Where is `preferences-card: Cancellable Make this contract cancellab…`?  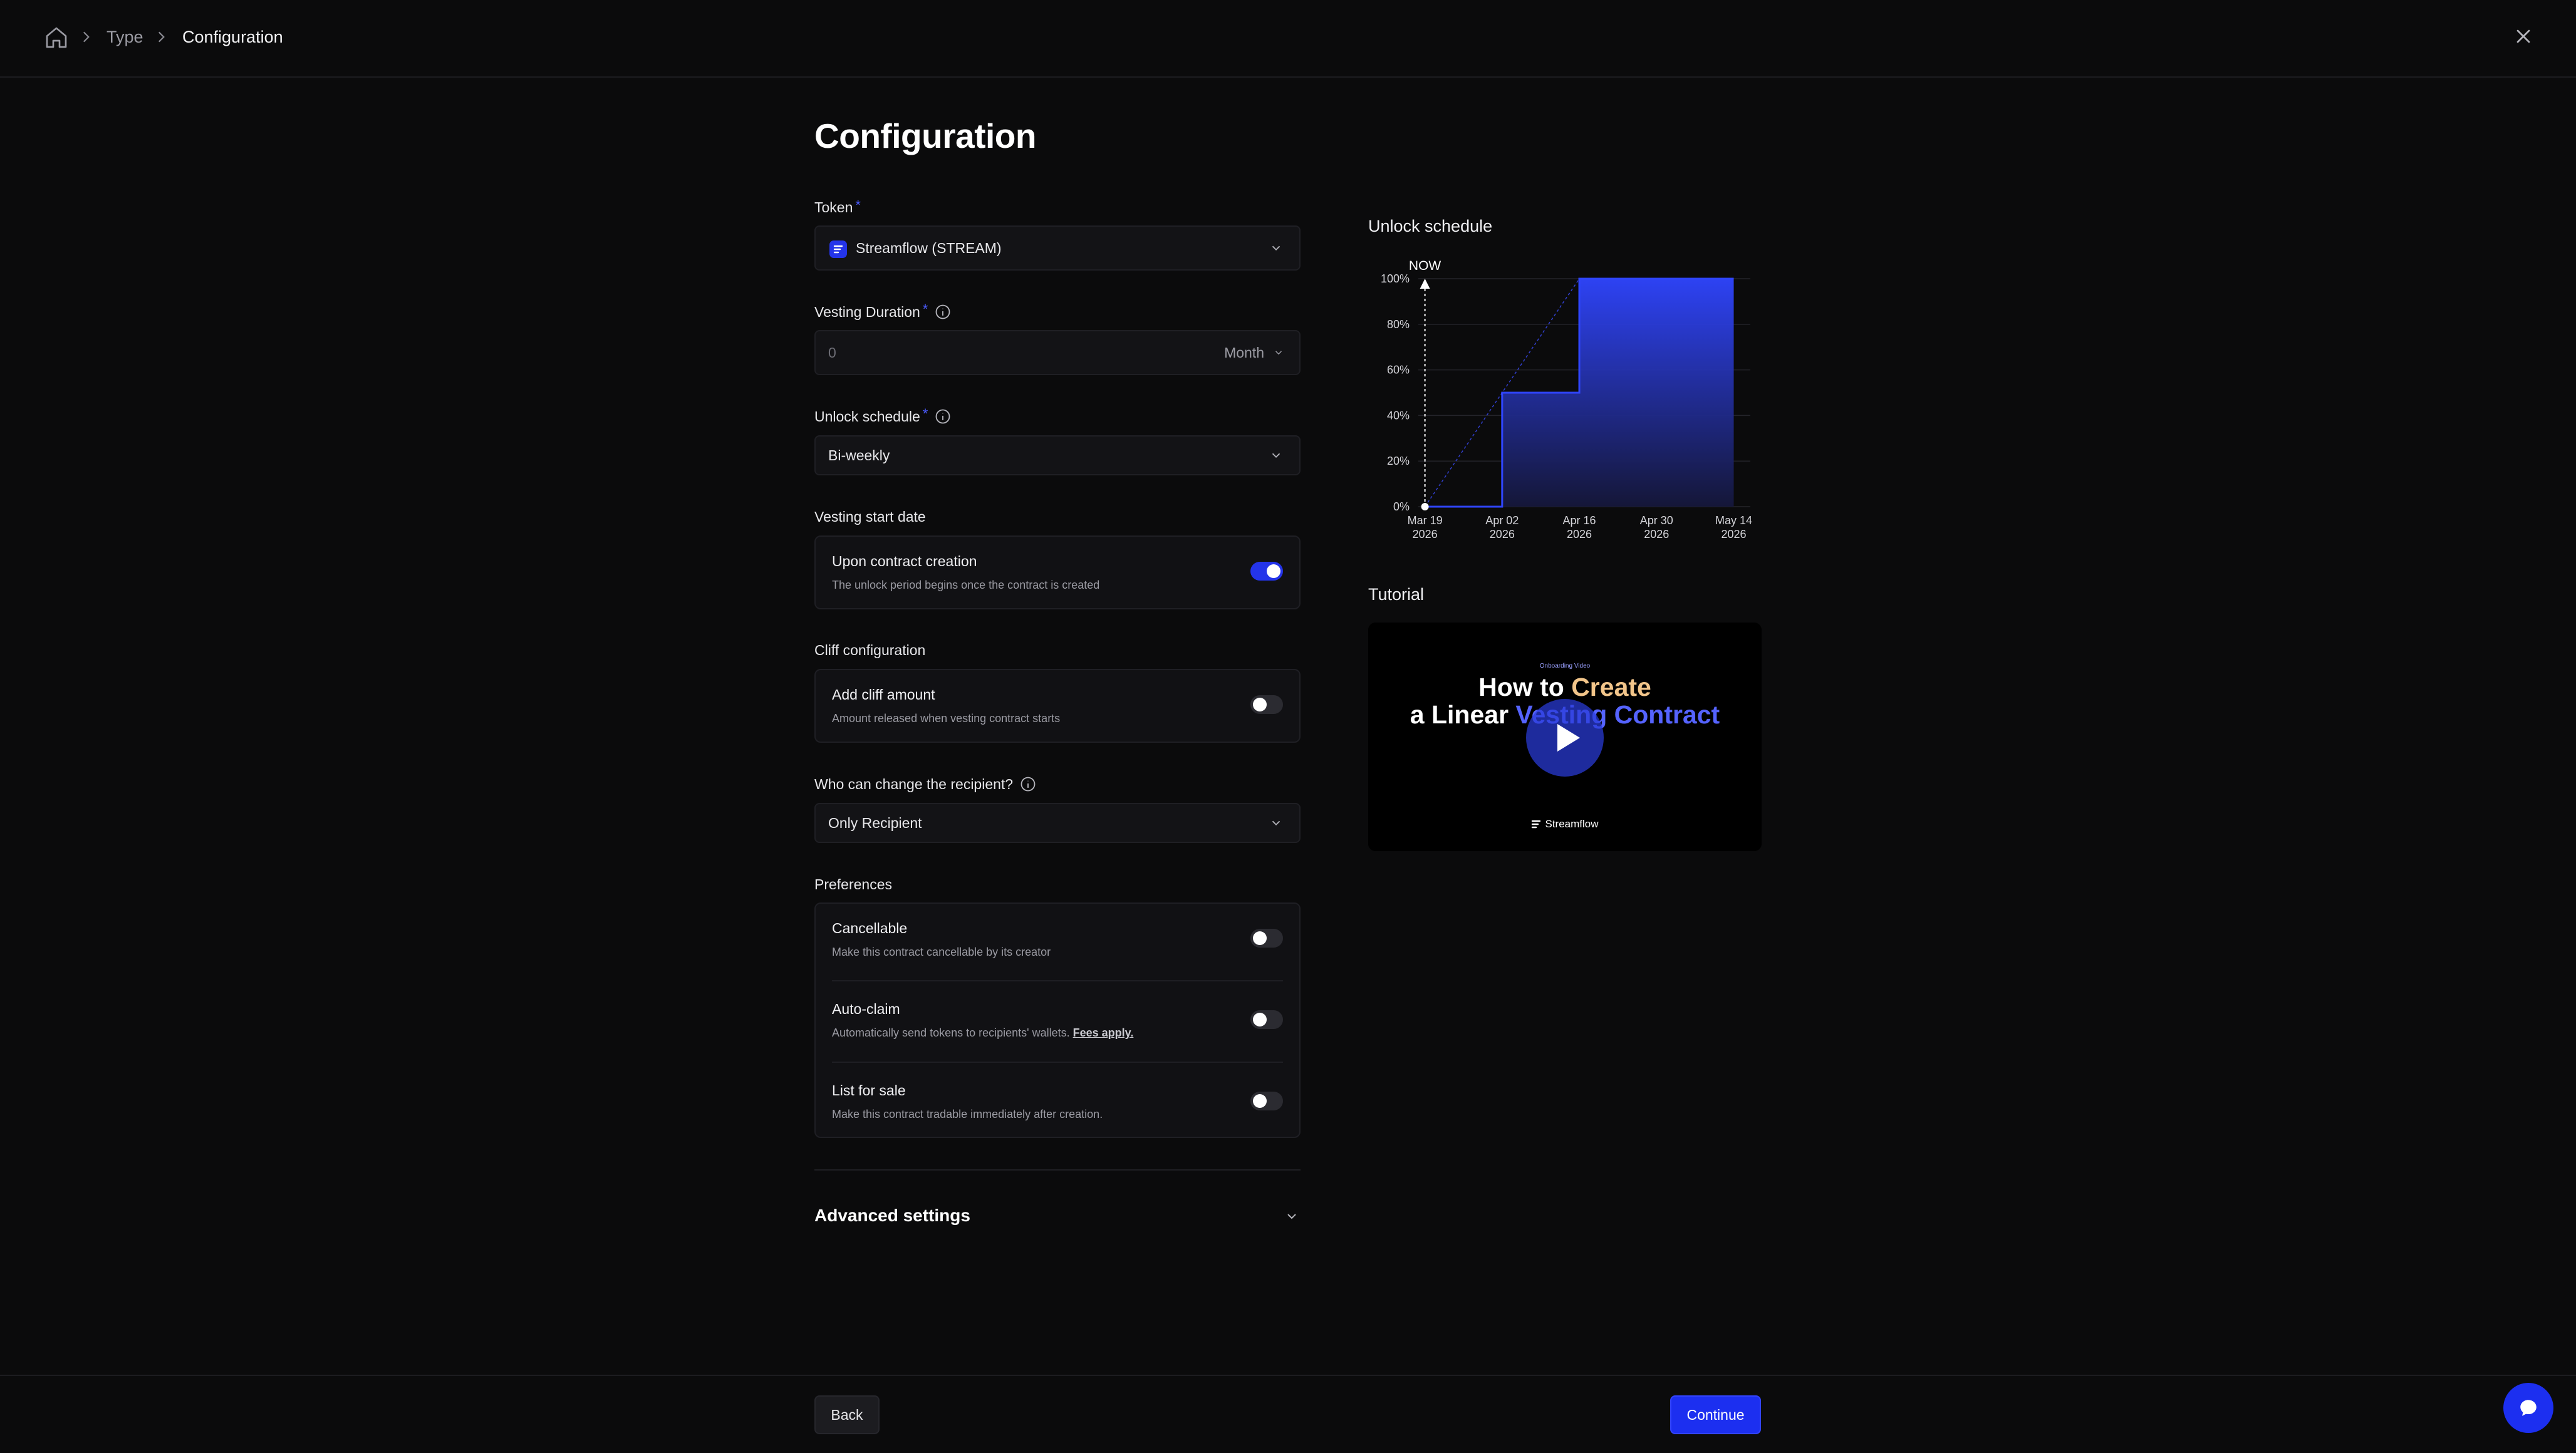
preferences-card: Cancellable Make this contract cancellab… is located at coordinates (1057, 1020).